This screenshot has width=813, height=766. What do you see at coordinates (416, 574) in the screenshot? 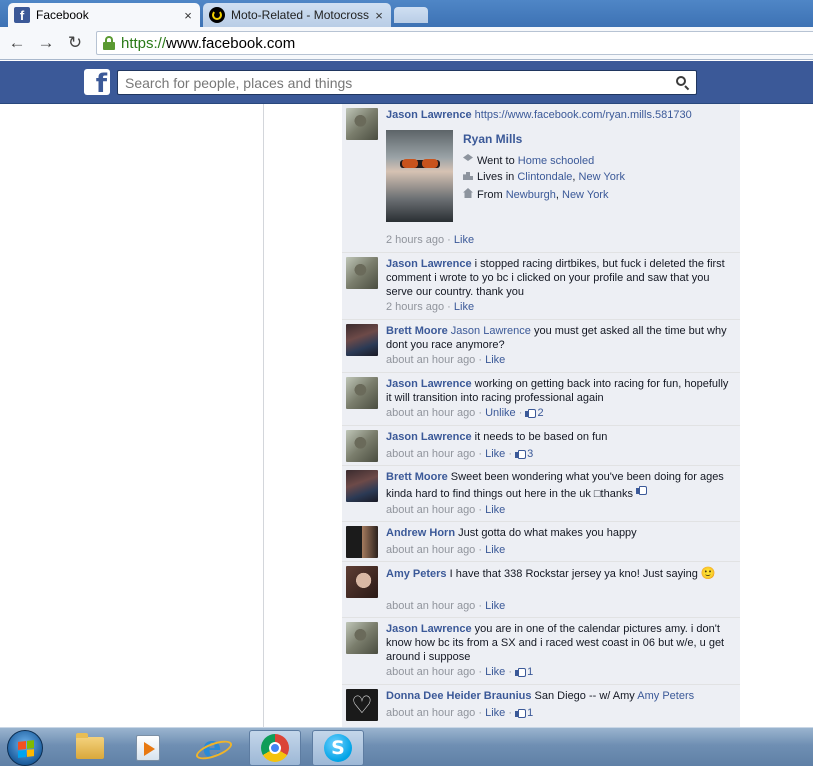
I see `comment-author: Amy Peters` at bounding box center [416, 574].